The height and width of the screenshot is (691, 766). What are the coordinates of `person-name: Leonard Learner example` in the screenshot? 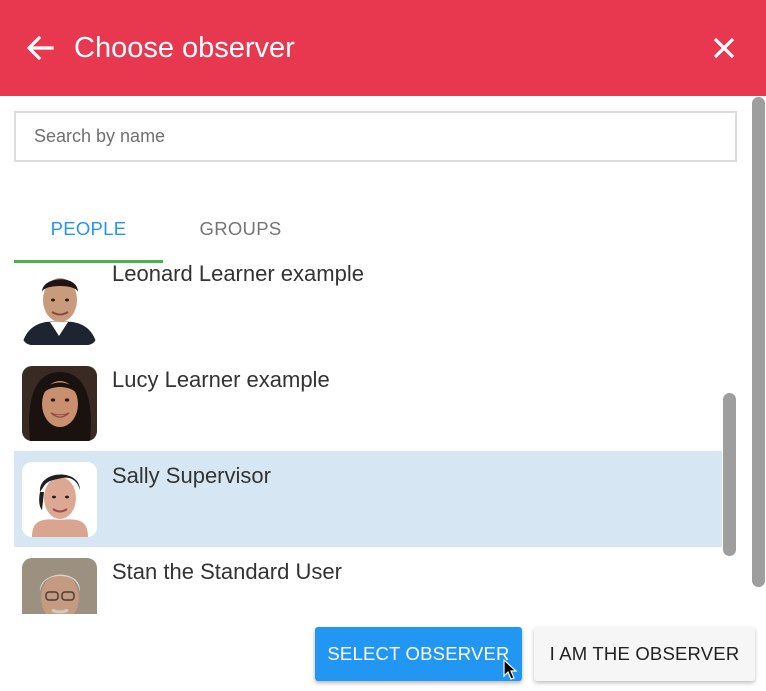 It's located at (238, 275).